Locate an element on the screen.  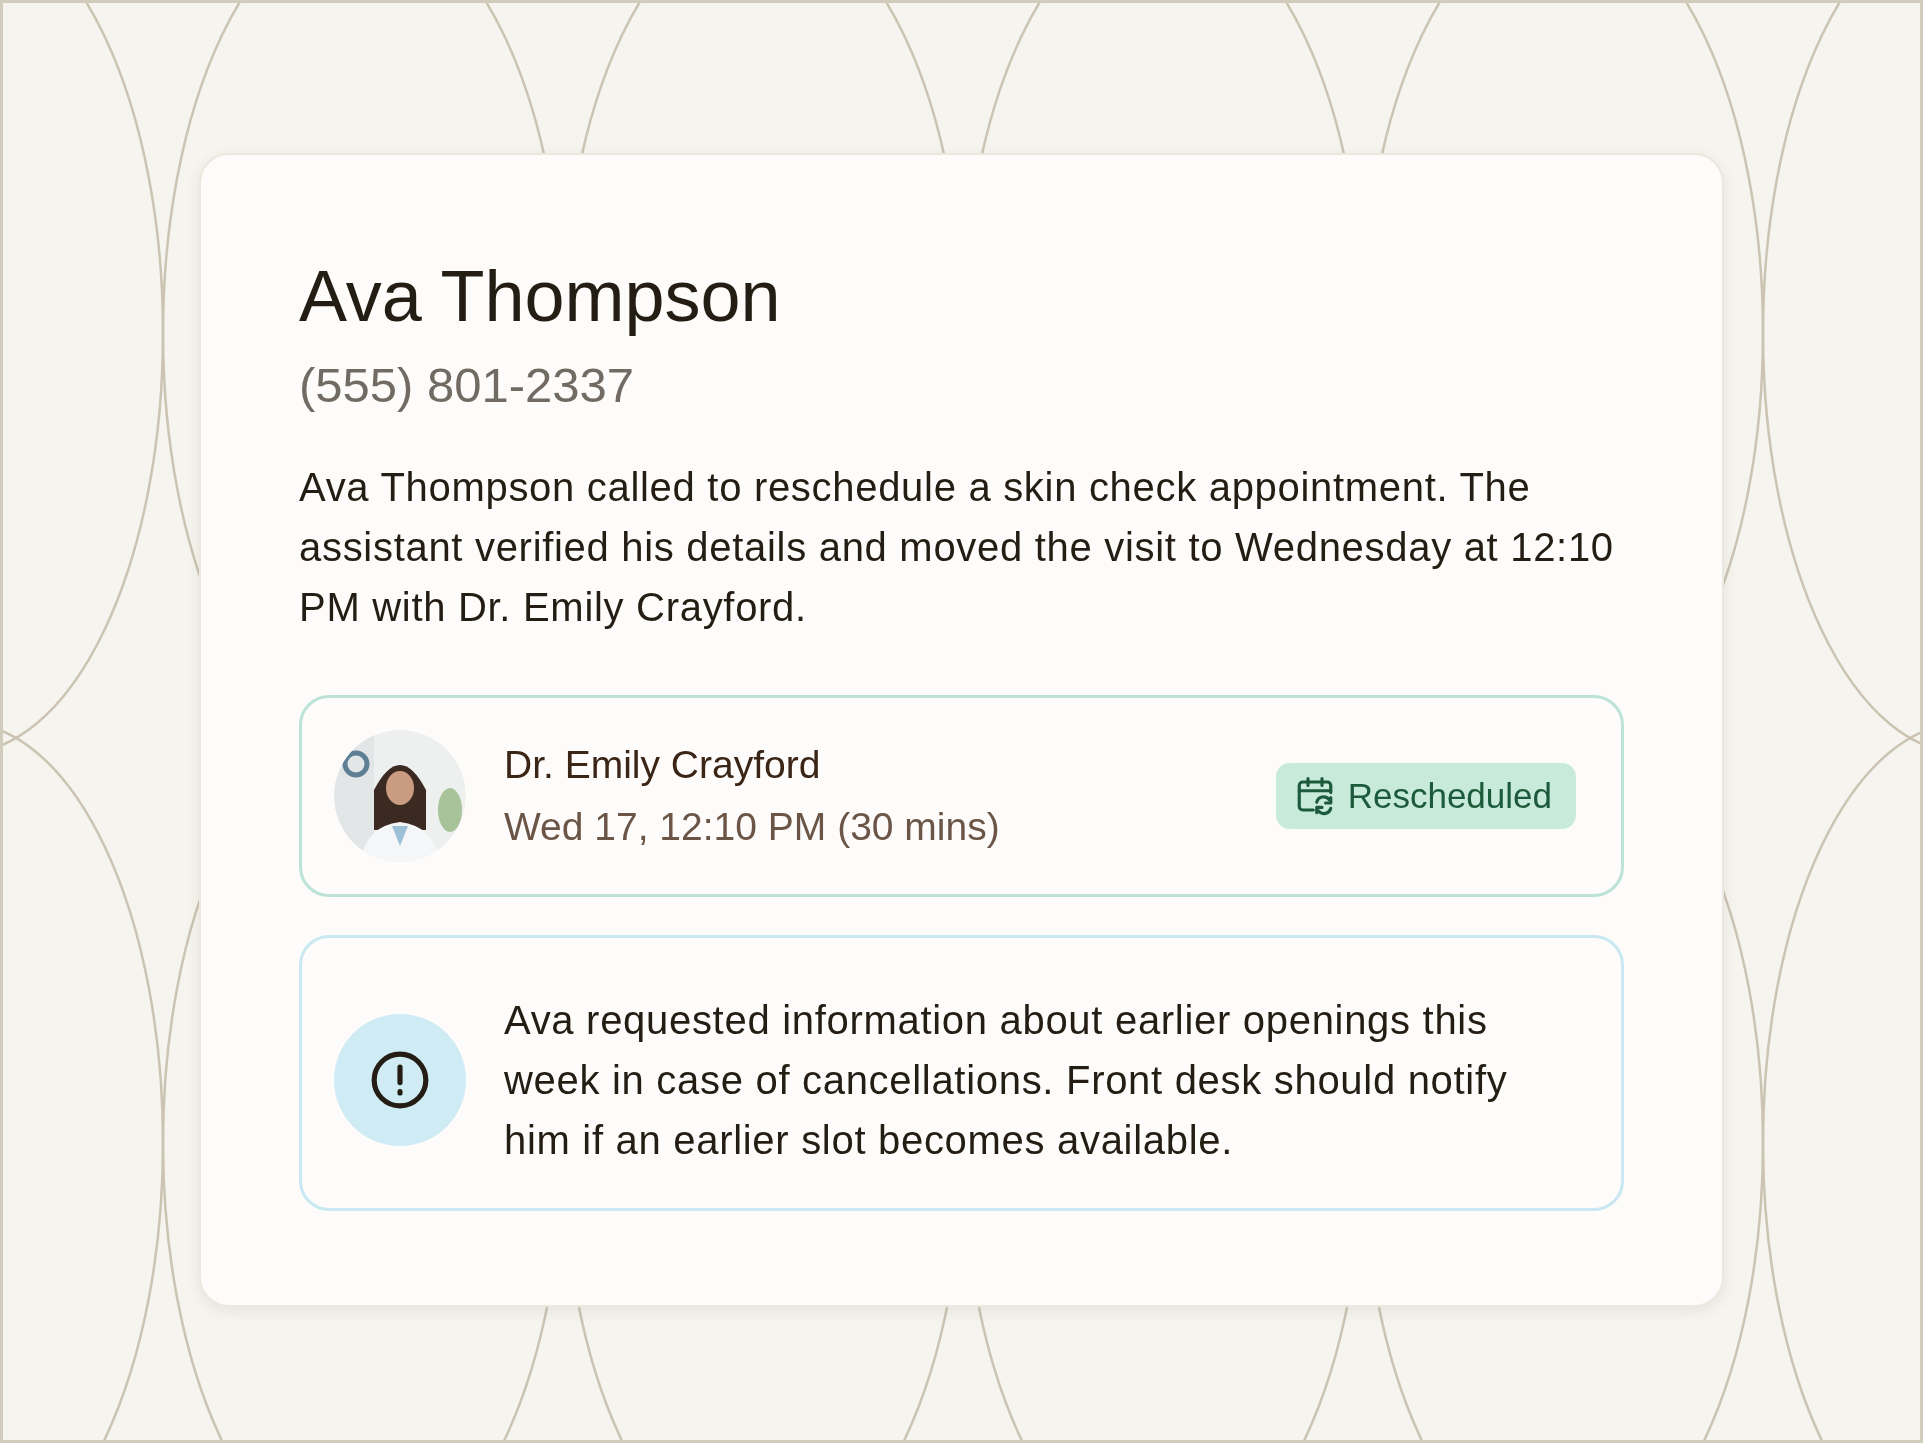
appointment-time: Wed 17, 12:10 PM (30 mins) is located at coordinates (752, 827).